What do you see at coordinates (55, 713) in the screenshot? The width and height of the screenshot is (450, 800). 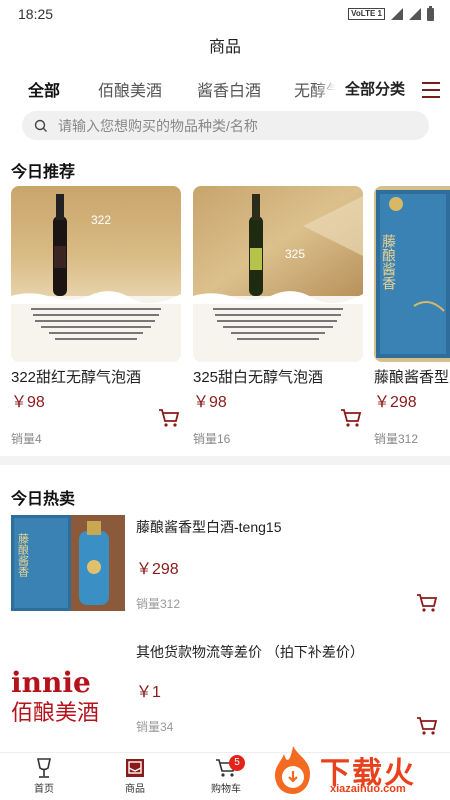 I see `logo-text-bottom: 佰酿美酒` at bounding box center [55, 713].